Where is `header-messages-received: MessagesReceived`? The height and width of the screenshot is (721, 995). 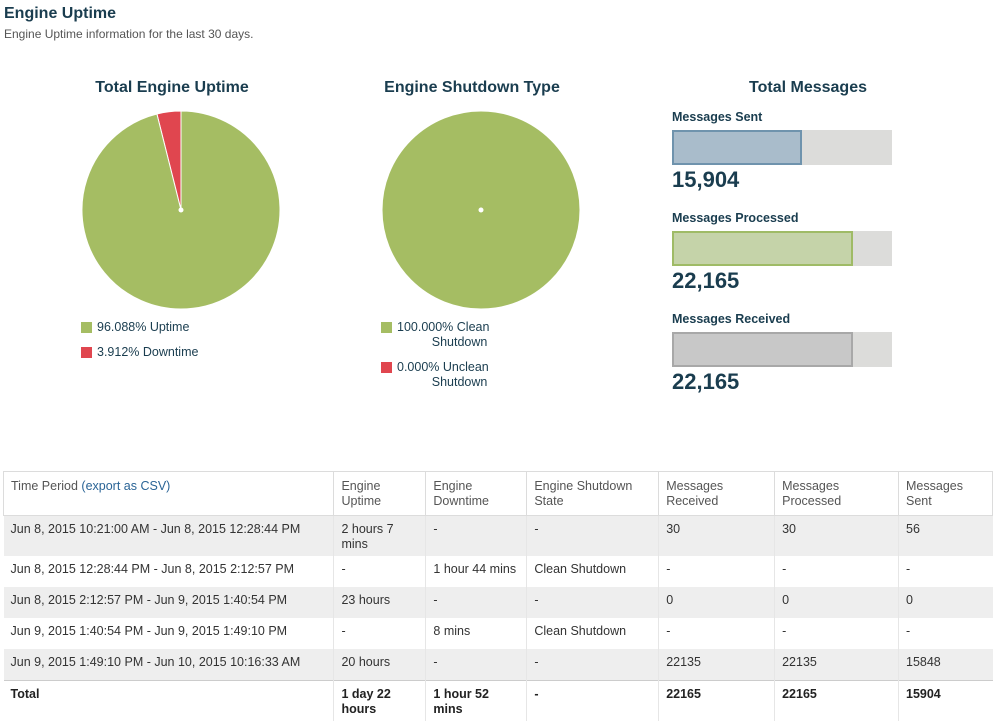
header-messages-received: MessagesReceived is located at coordinates (717, 494).